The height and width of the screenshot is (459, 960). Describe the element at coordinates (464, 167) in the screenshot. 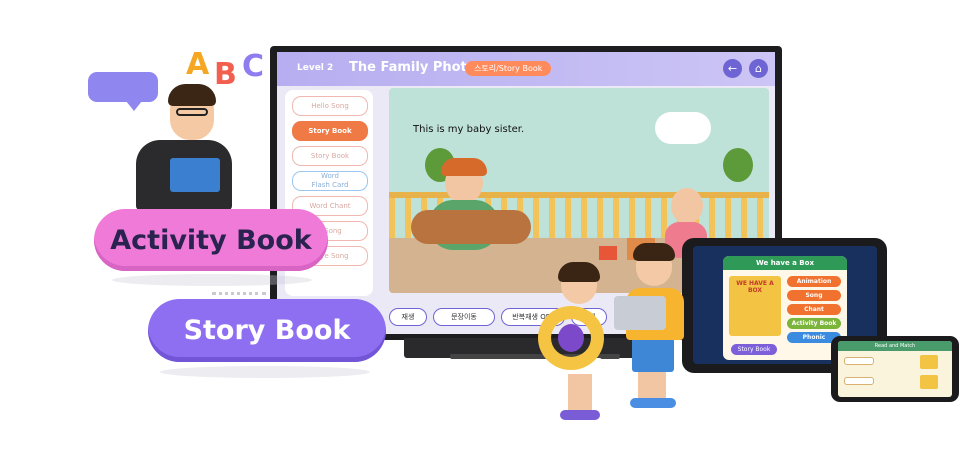

I see `boy-character-hair` at that location.